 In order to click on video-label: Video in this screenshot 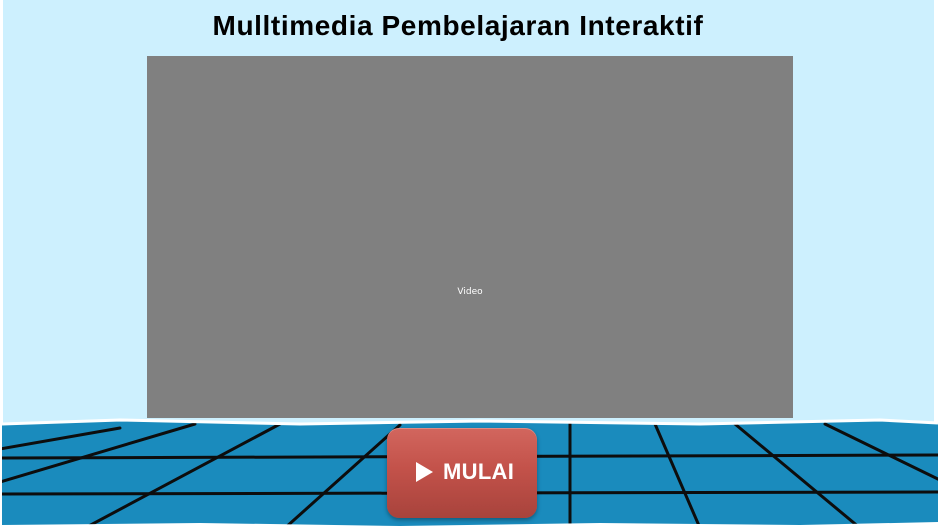, I will do `click(470, 292)`.